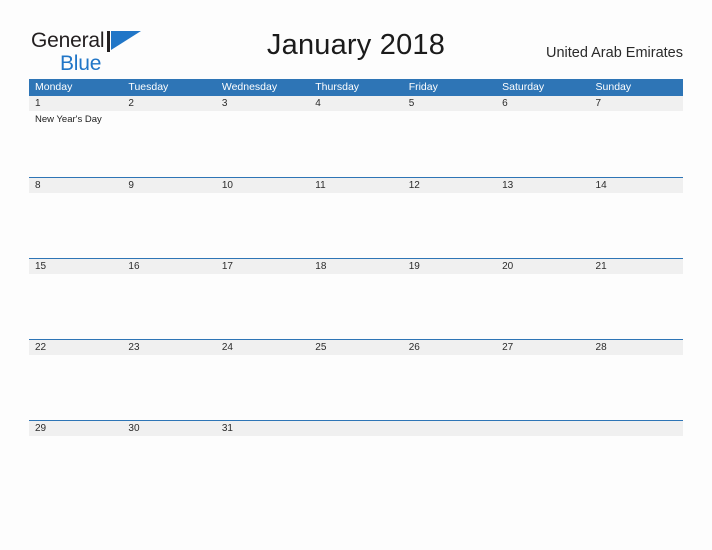 This screenshot has width=712, height=550. Describe the element at coordinates (542, 380) in the screenshot. I see `calendar-day-cell: 27` at that location.